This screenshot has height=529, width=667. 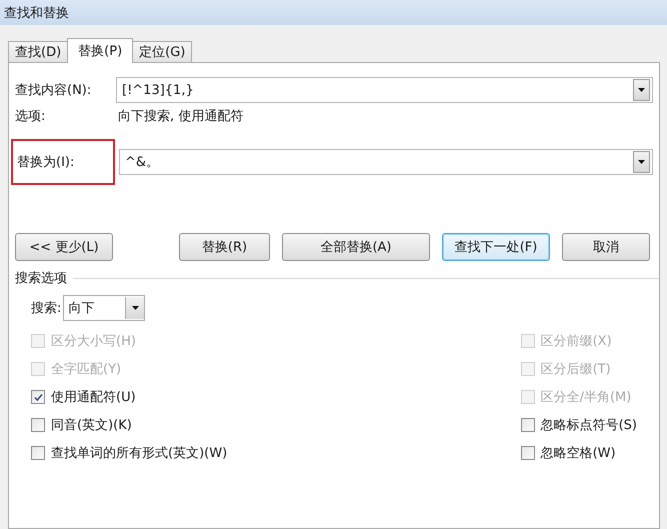 I want to click on field-label: 查找内容(N):, so click(x=53, y=90).